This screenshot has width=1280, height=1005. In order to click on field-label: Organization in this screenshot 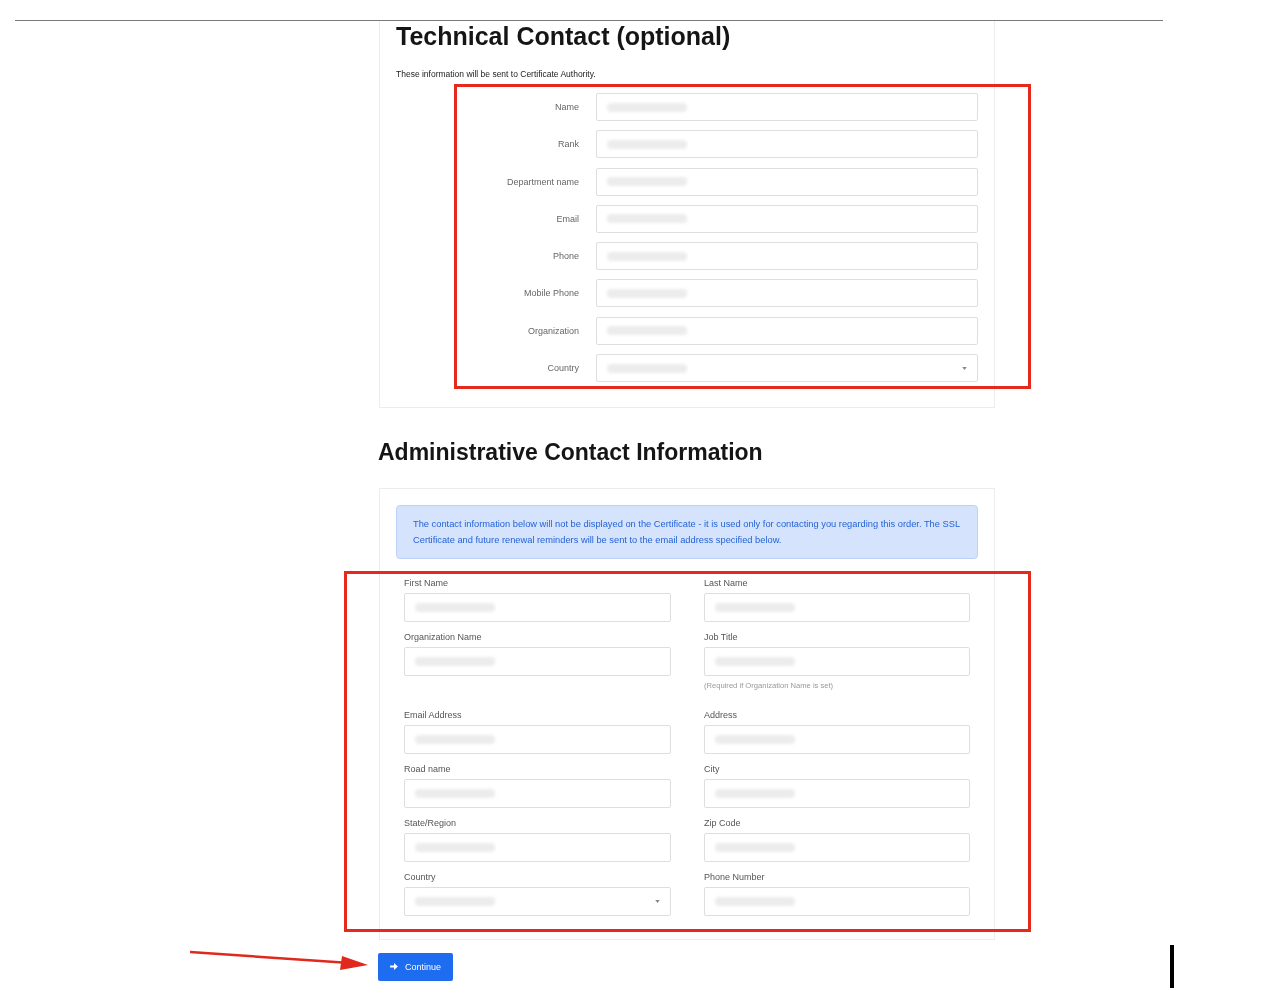, I will do `click(552, 330)`.